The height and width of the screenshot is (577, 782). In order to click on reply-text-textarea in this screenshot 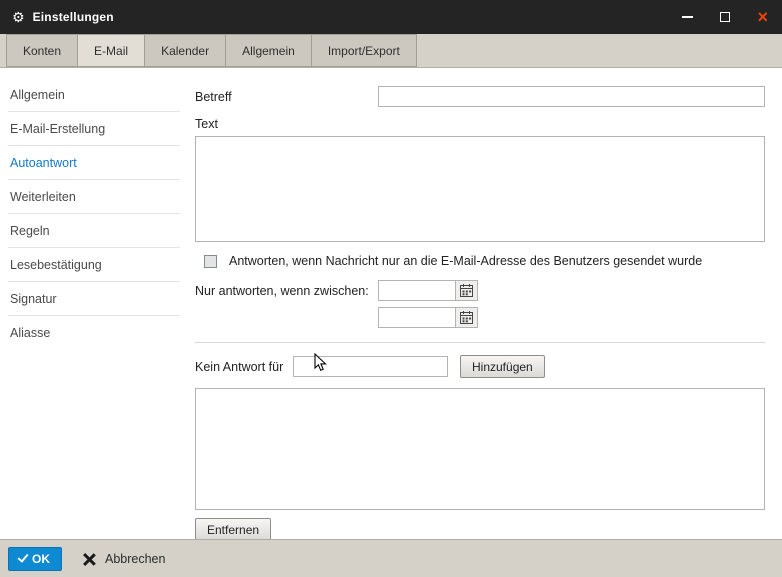, I will do `click(480, 189)`.